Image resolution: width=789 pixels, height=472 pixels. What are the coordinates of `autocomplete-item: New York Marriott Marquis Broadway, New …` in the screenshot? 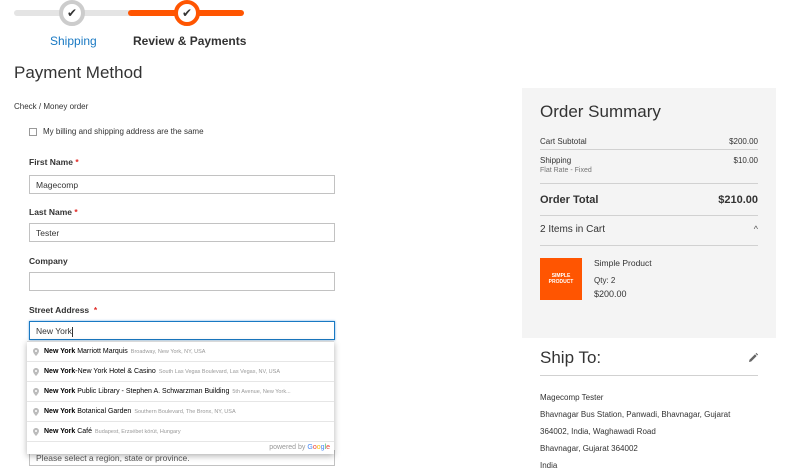 It's located at (180, 352).